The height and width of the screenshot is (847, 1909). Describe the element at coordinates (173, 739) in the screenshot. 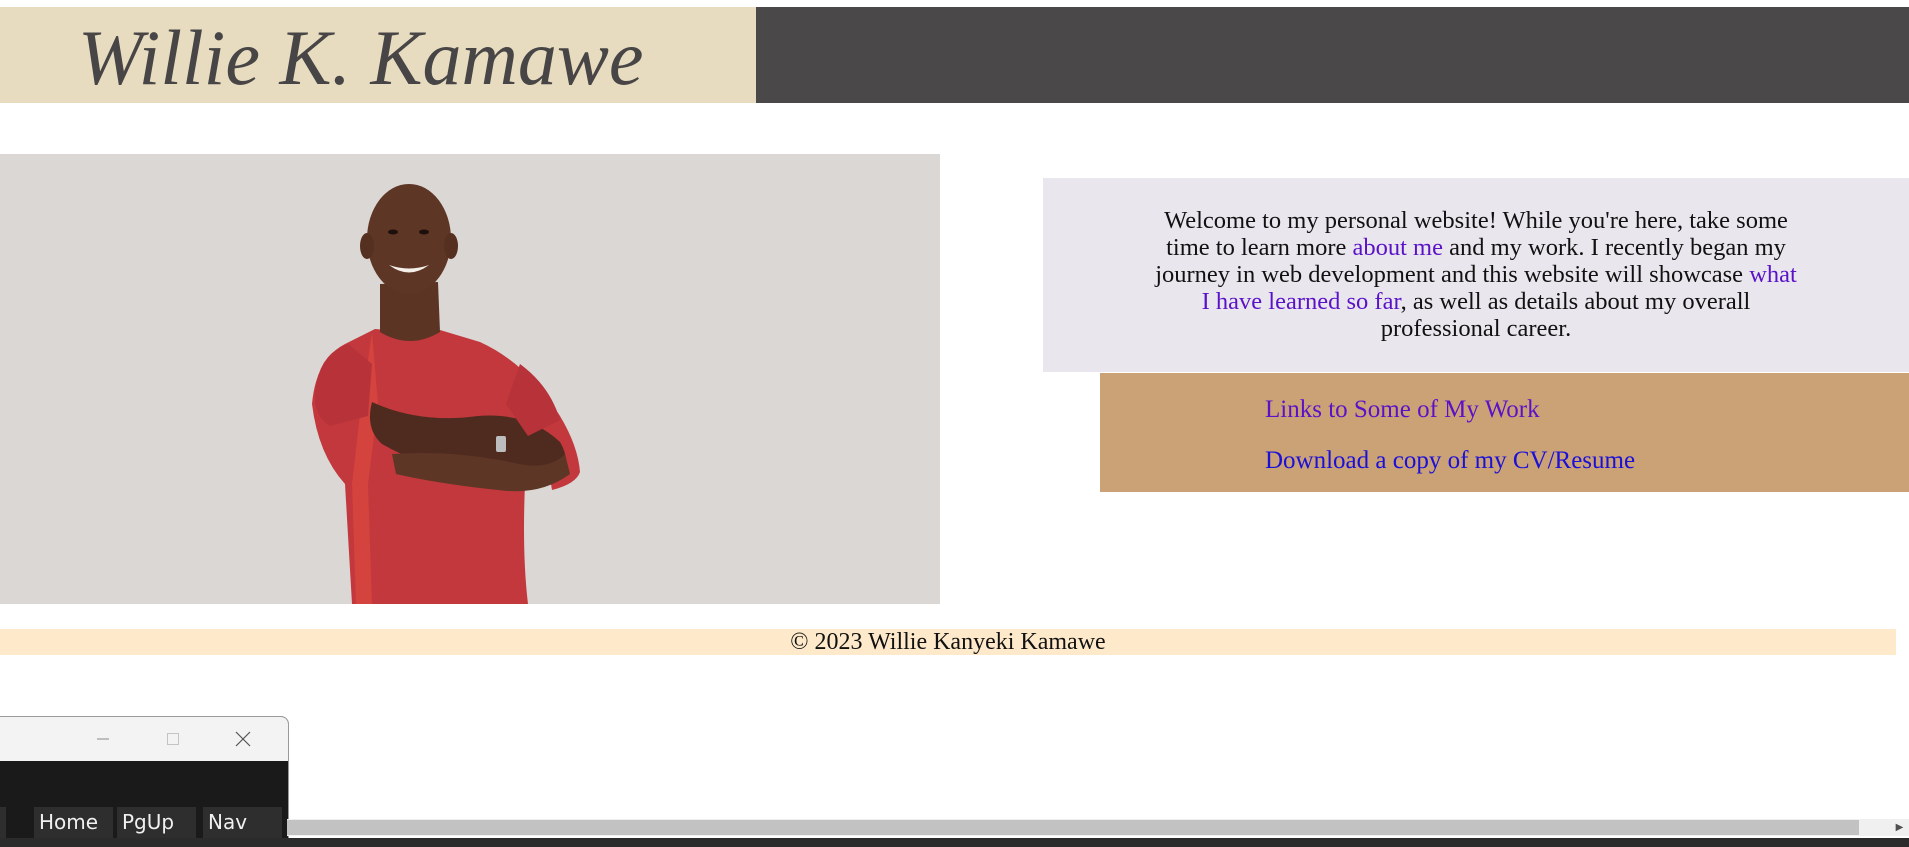

I see `maximize-icon` at that location.